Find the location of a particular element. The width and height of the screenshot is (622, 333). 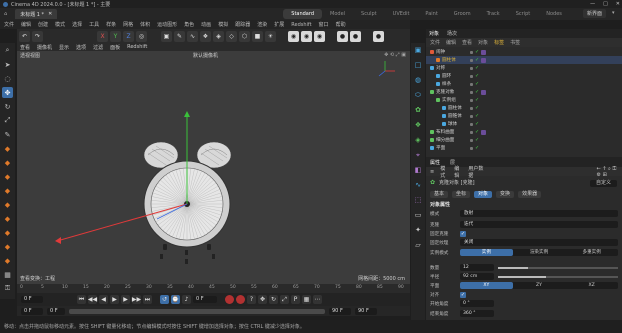

layout-tab-sculpt: Sculpt is located at coordinates (369, 14).